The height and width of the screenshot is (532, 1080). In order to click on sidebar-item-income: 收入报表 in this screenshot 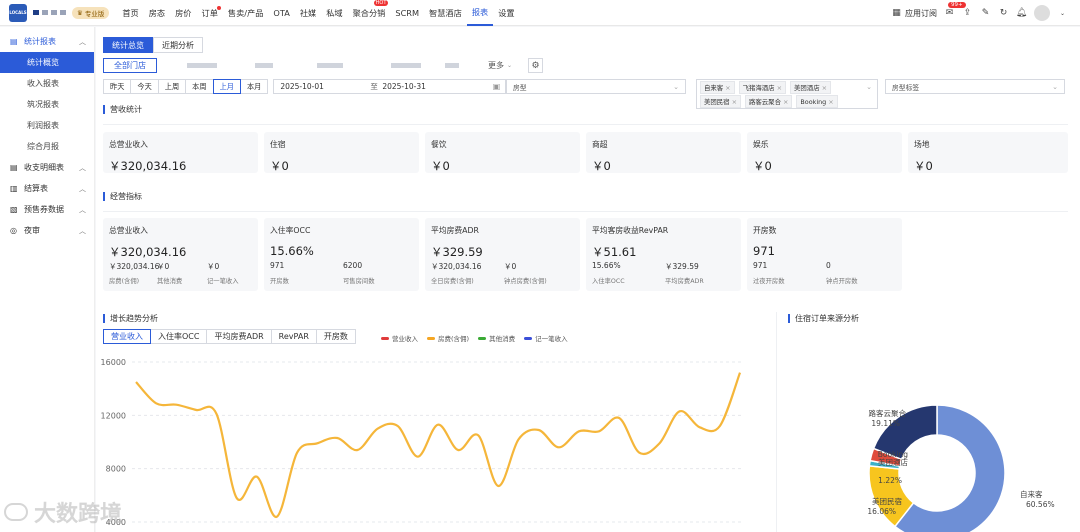, I will do `click(47, 83)`.